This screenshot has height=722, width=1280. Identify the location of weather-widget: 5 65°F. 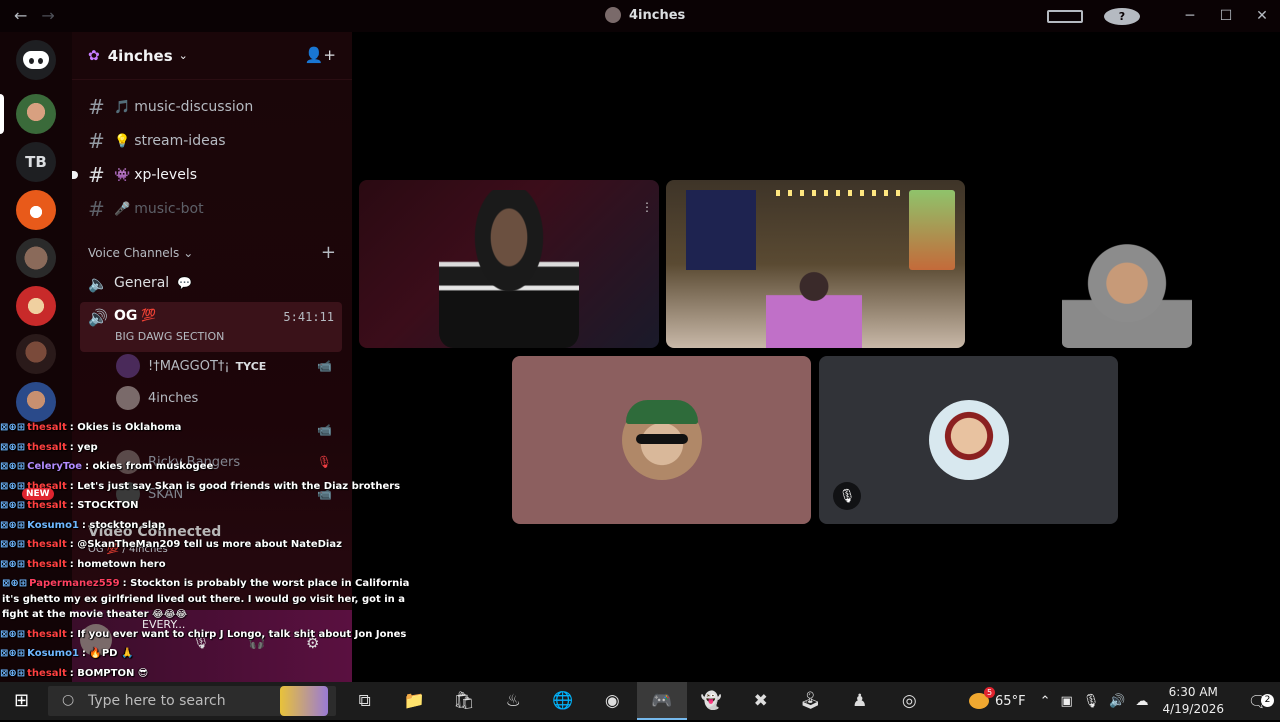
(997, 701).